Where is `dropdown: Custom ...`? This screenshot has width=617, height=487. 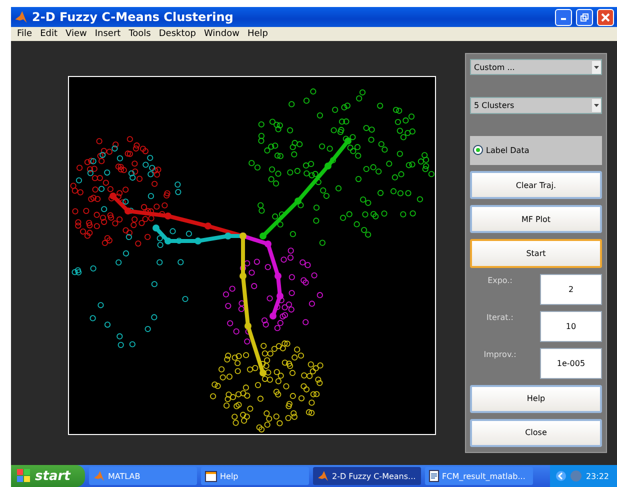 dropdown: Custom ... is located at coordinates (536, 67).